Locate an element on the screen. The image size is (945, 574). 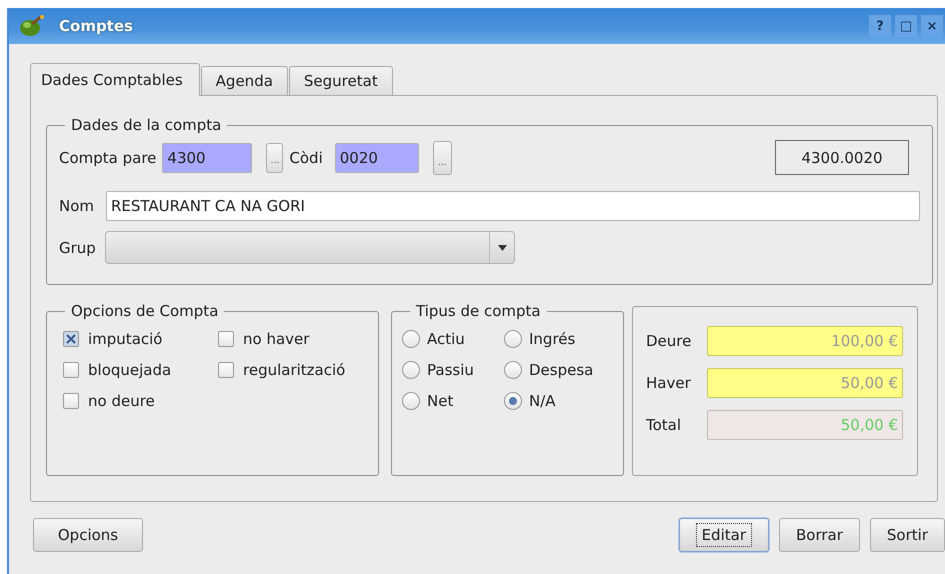
checkbox-label: regularització is located at coordinates (294, 370).